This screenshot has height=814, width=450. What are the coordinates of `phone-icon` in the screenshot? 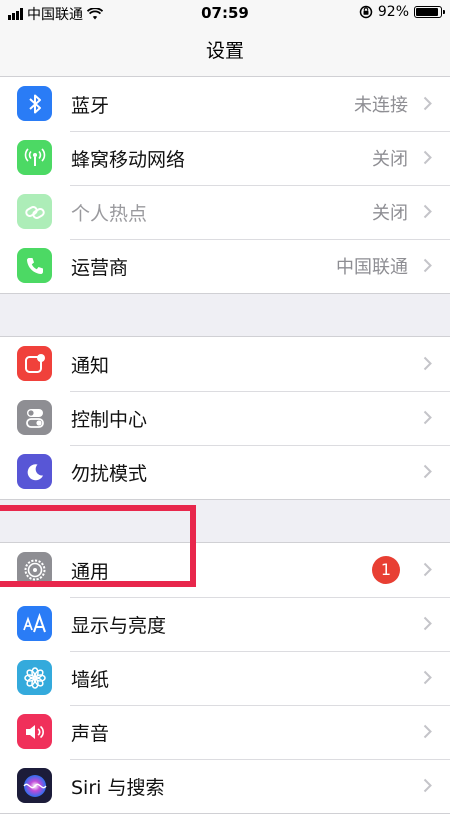 It's located at (34, 265).